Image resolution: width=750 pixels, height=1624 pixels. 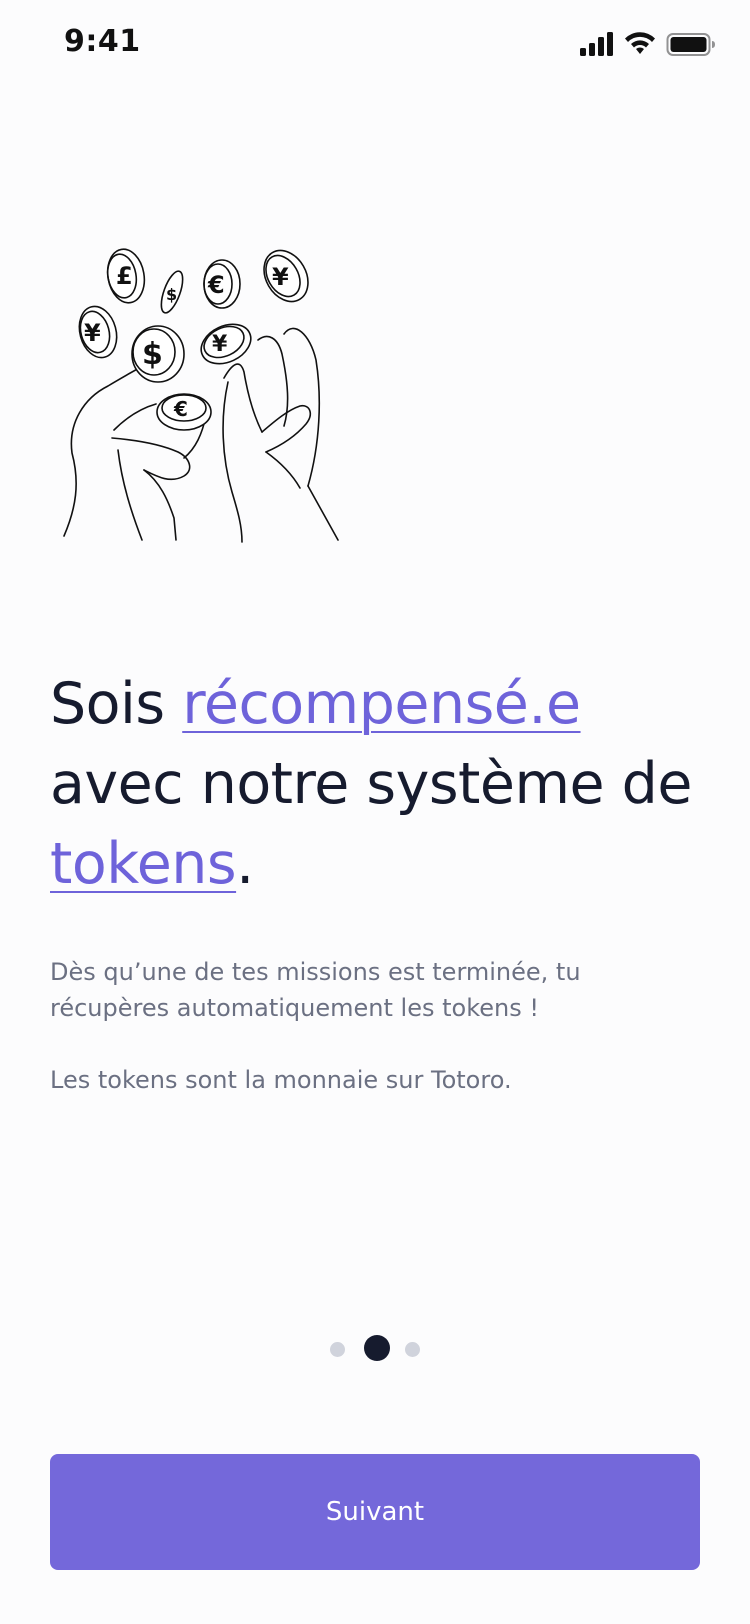 I want to click on hands-tossing-coins-icon: £ $ € ¥ ¥ $ ¥ €, so click(x=201, y=395).